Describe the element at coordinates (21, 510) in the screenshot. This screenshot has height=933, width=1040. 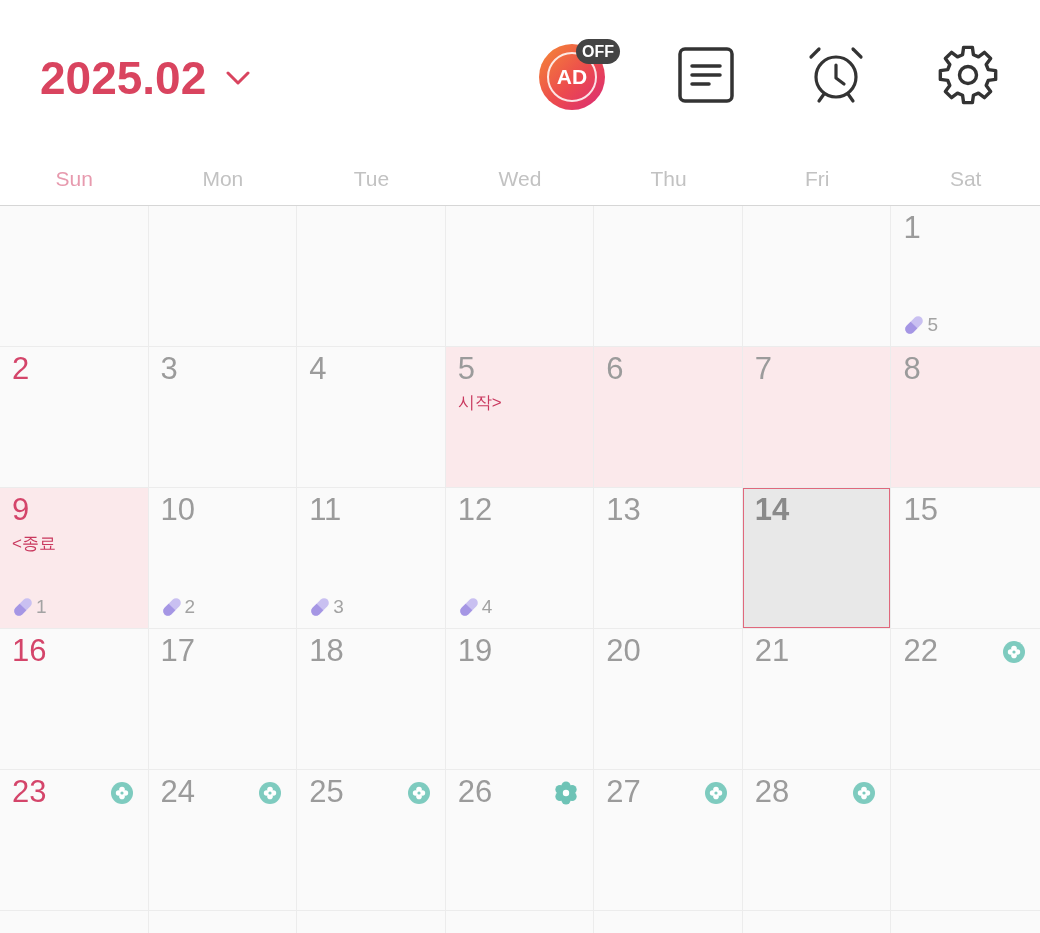
I see `day-number: 9` at that location.